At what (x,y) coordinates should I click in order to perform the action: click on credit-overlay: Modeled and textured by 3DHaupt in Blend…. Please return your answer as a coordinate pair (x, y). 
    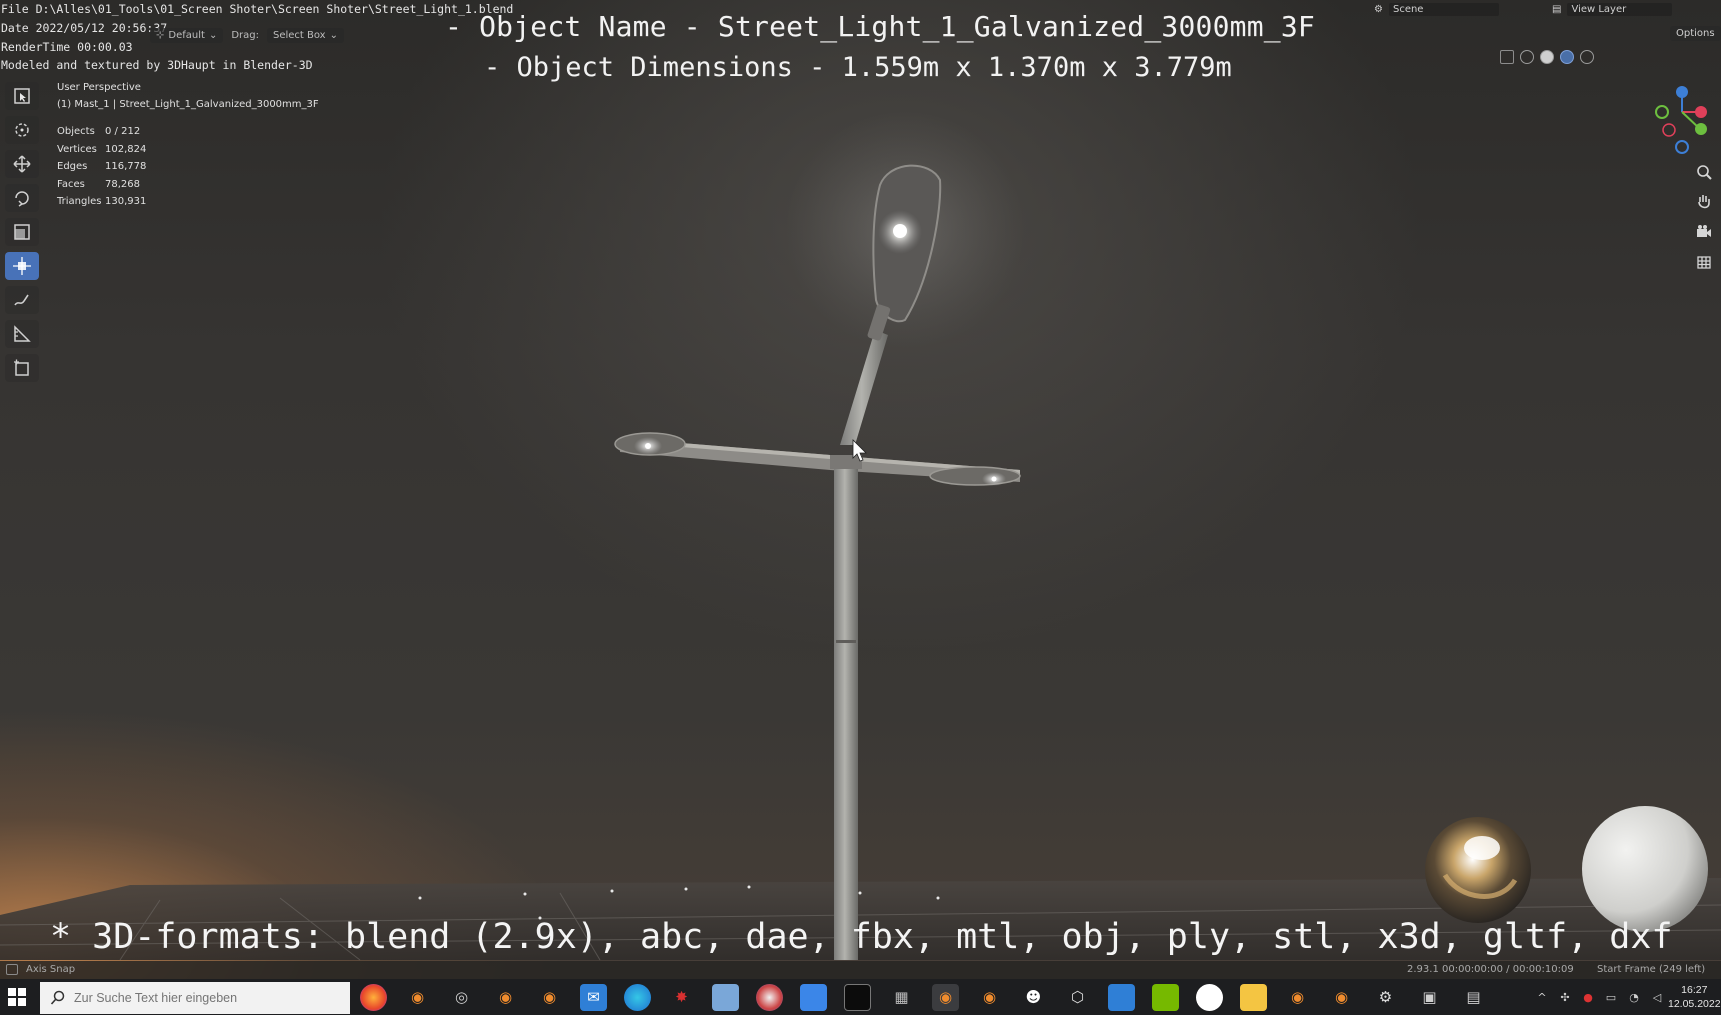
    Looking at the image, I should click on (157, 65).